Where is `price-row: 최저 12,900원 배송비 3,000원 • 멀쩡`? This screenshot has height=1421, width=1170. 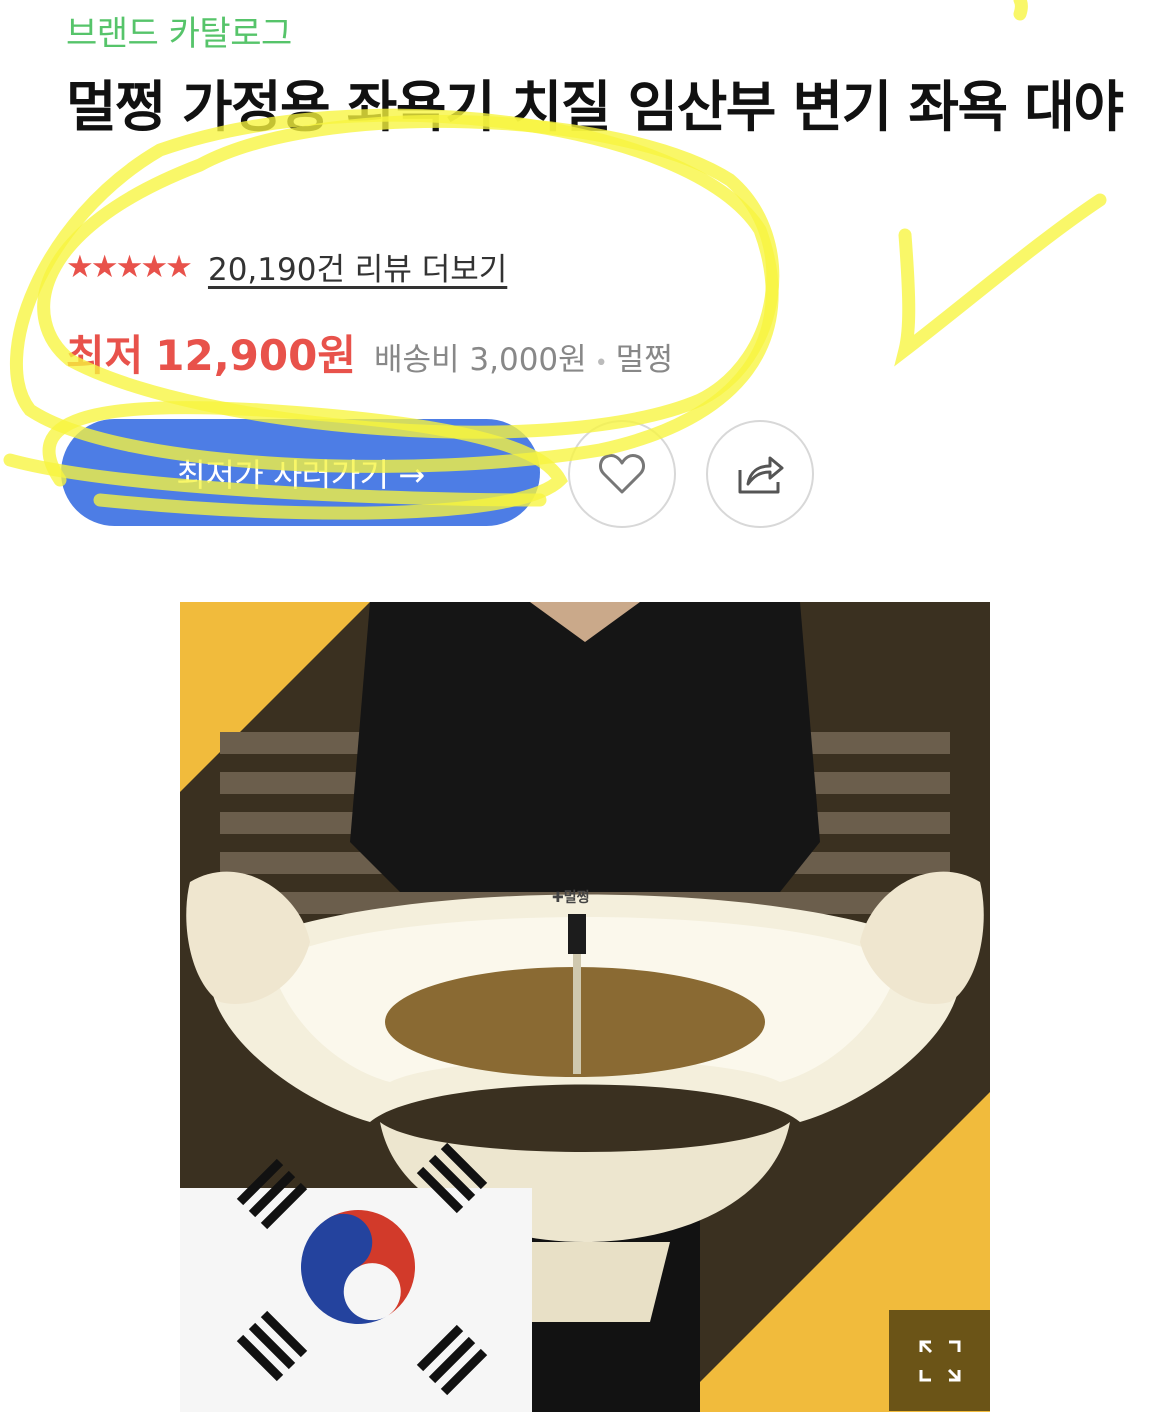 price-row: 최저 12,900원 배송비 3,000원 • 멀쩡 is located at coordinates (369, 352).